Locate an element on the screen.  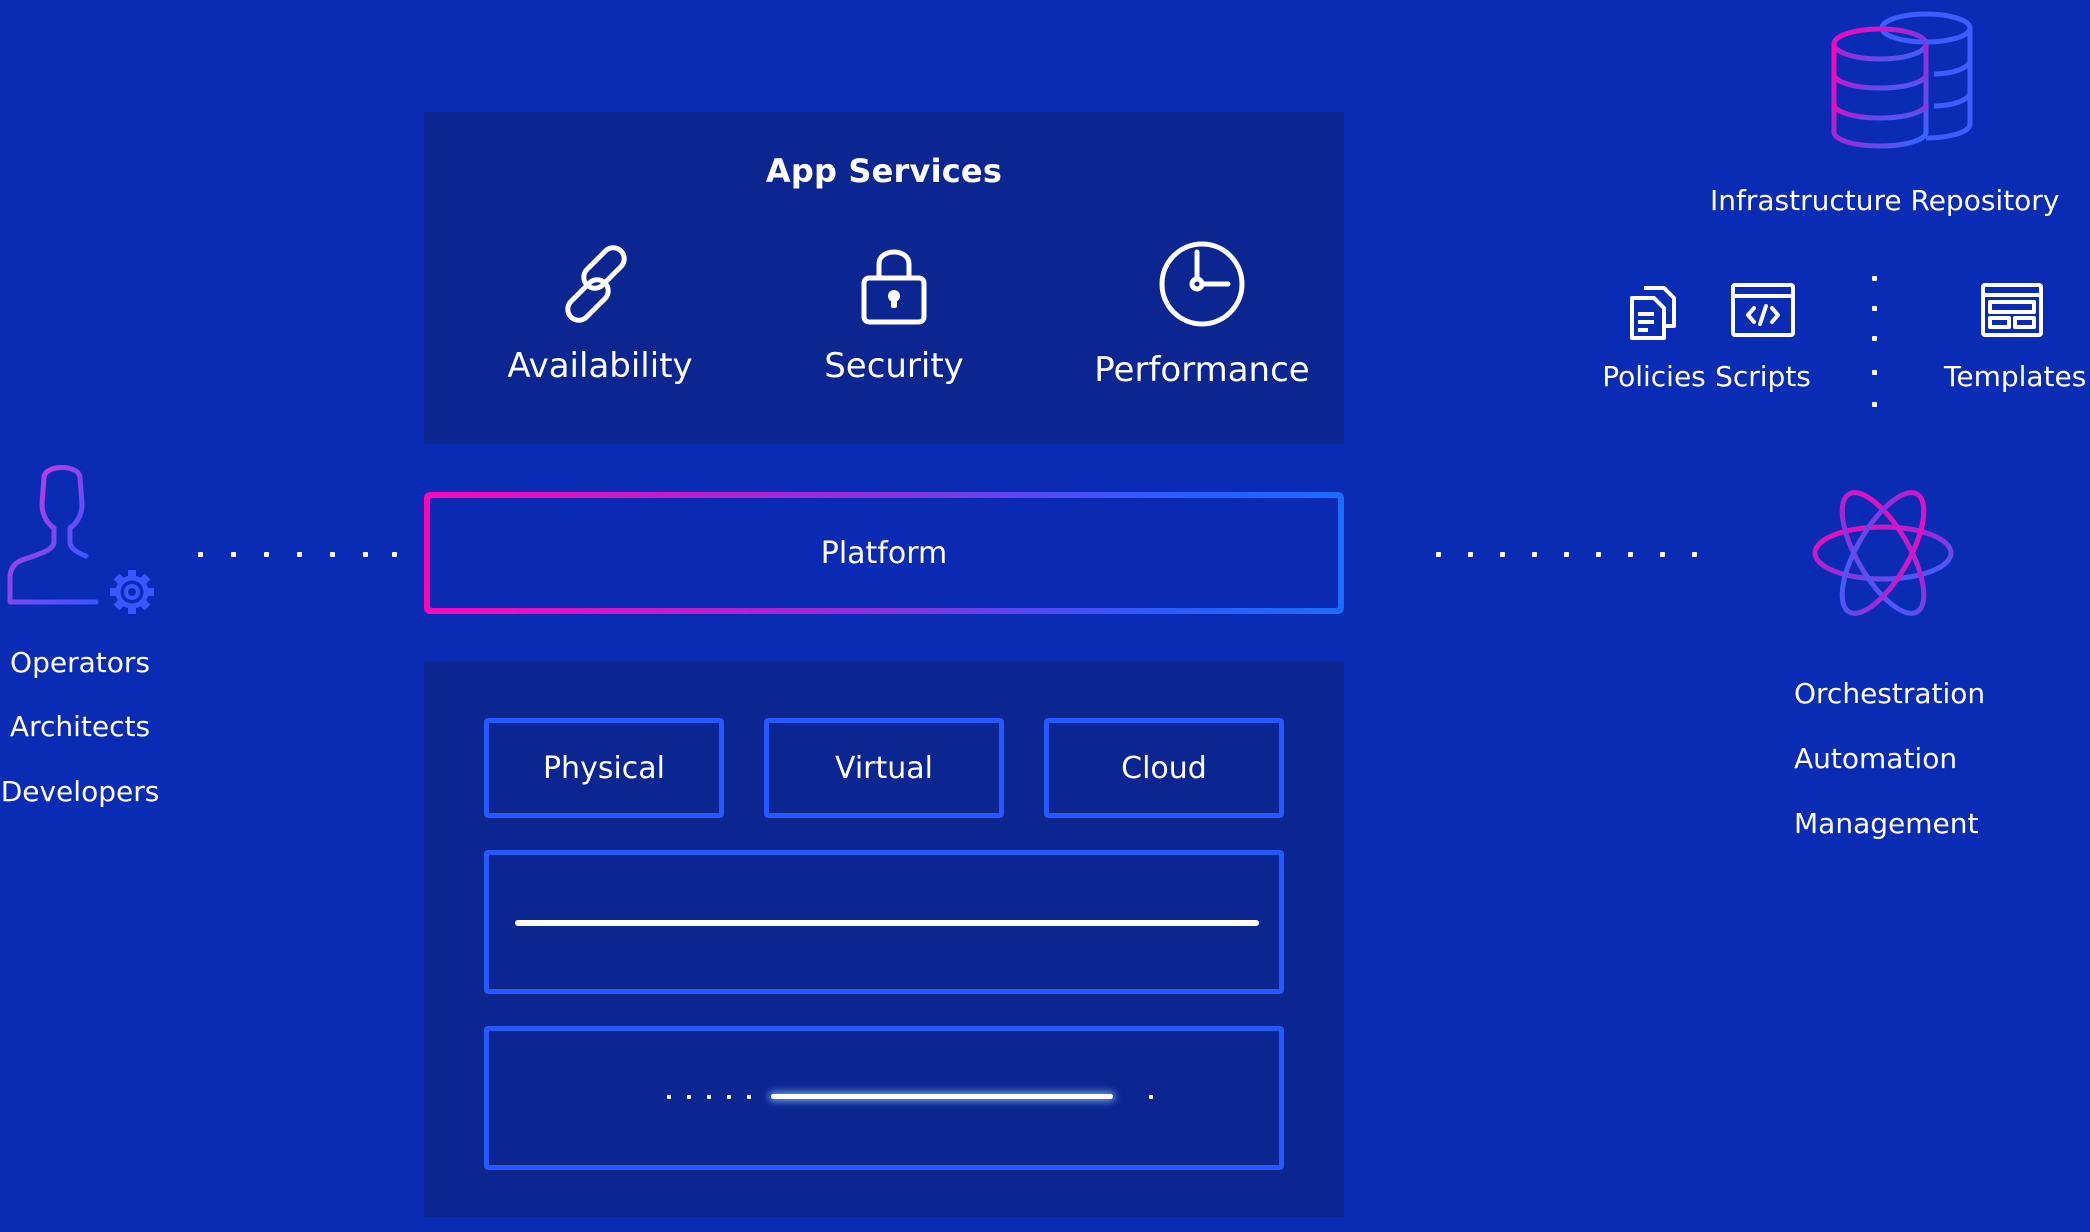
role-label-developers: Developers is located at coordinates (80, 791).